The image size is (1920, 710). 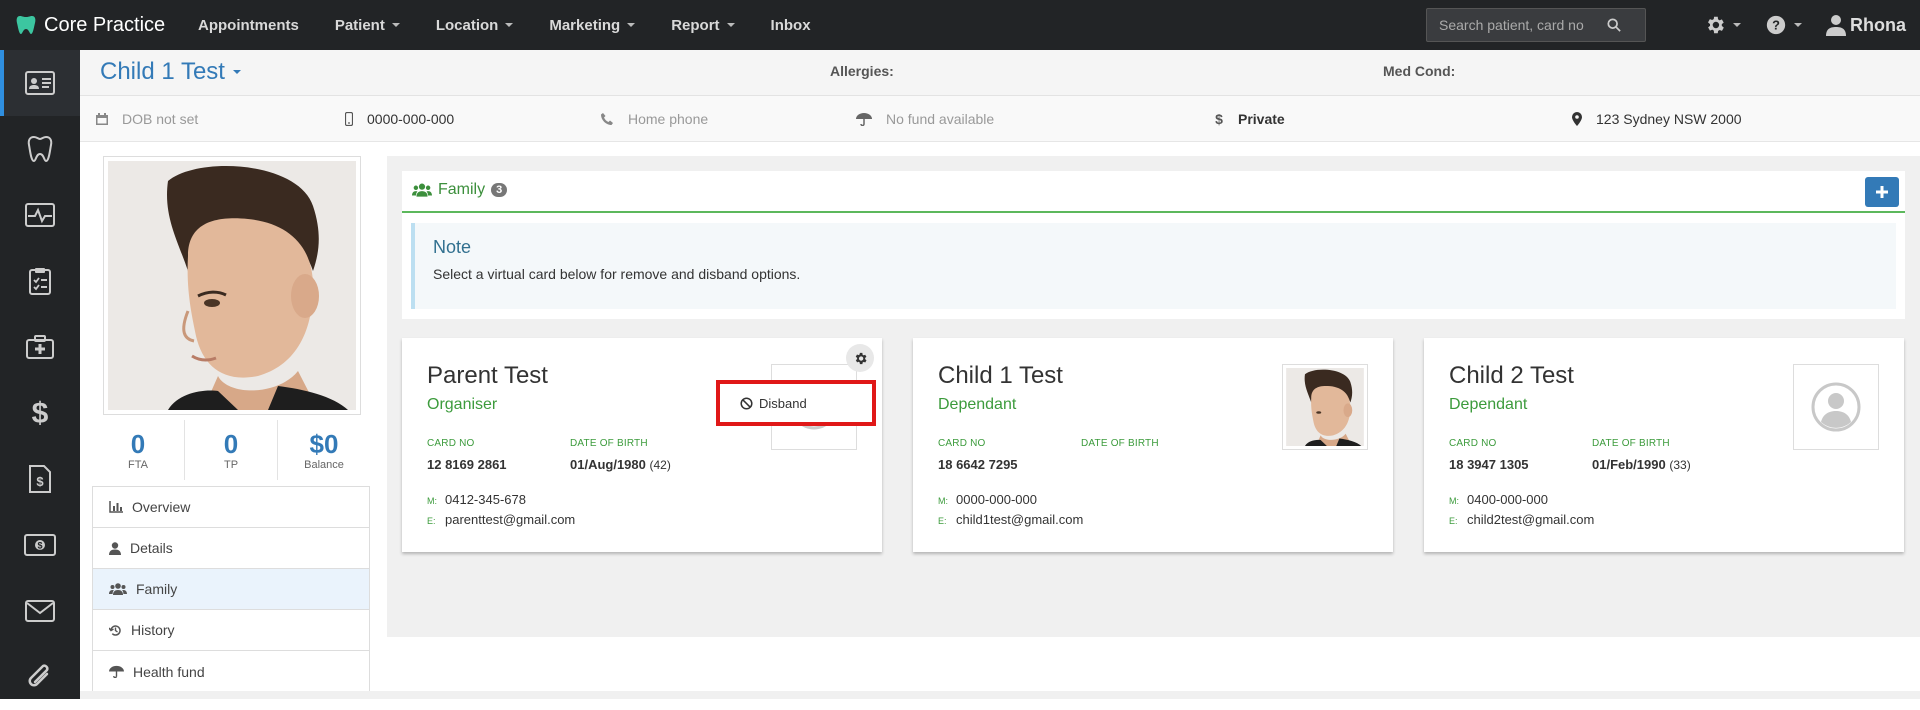 I want to click on health-fund-field: No fund available, so click(x=925, y=119).